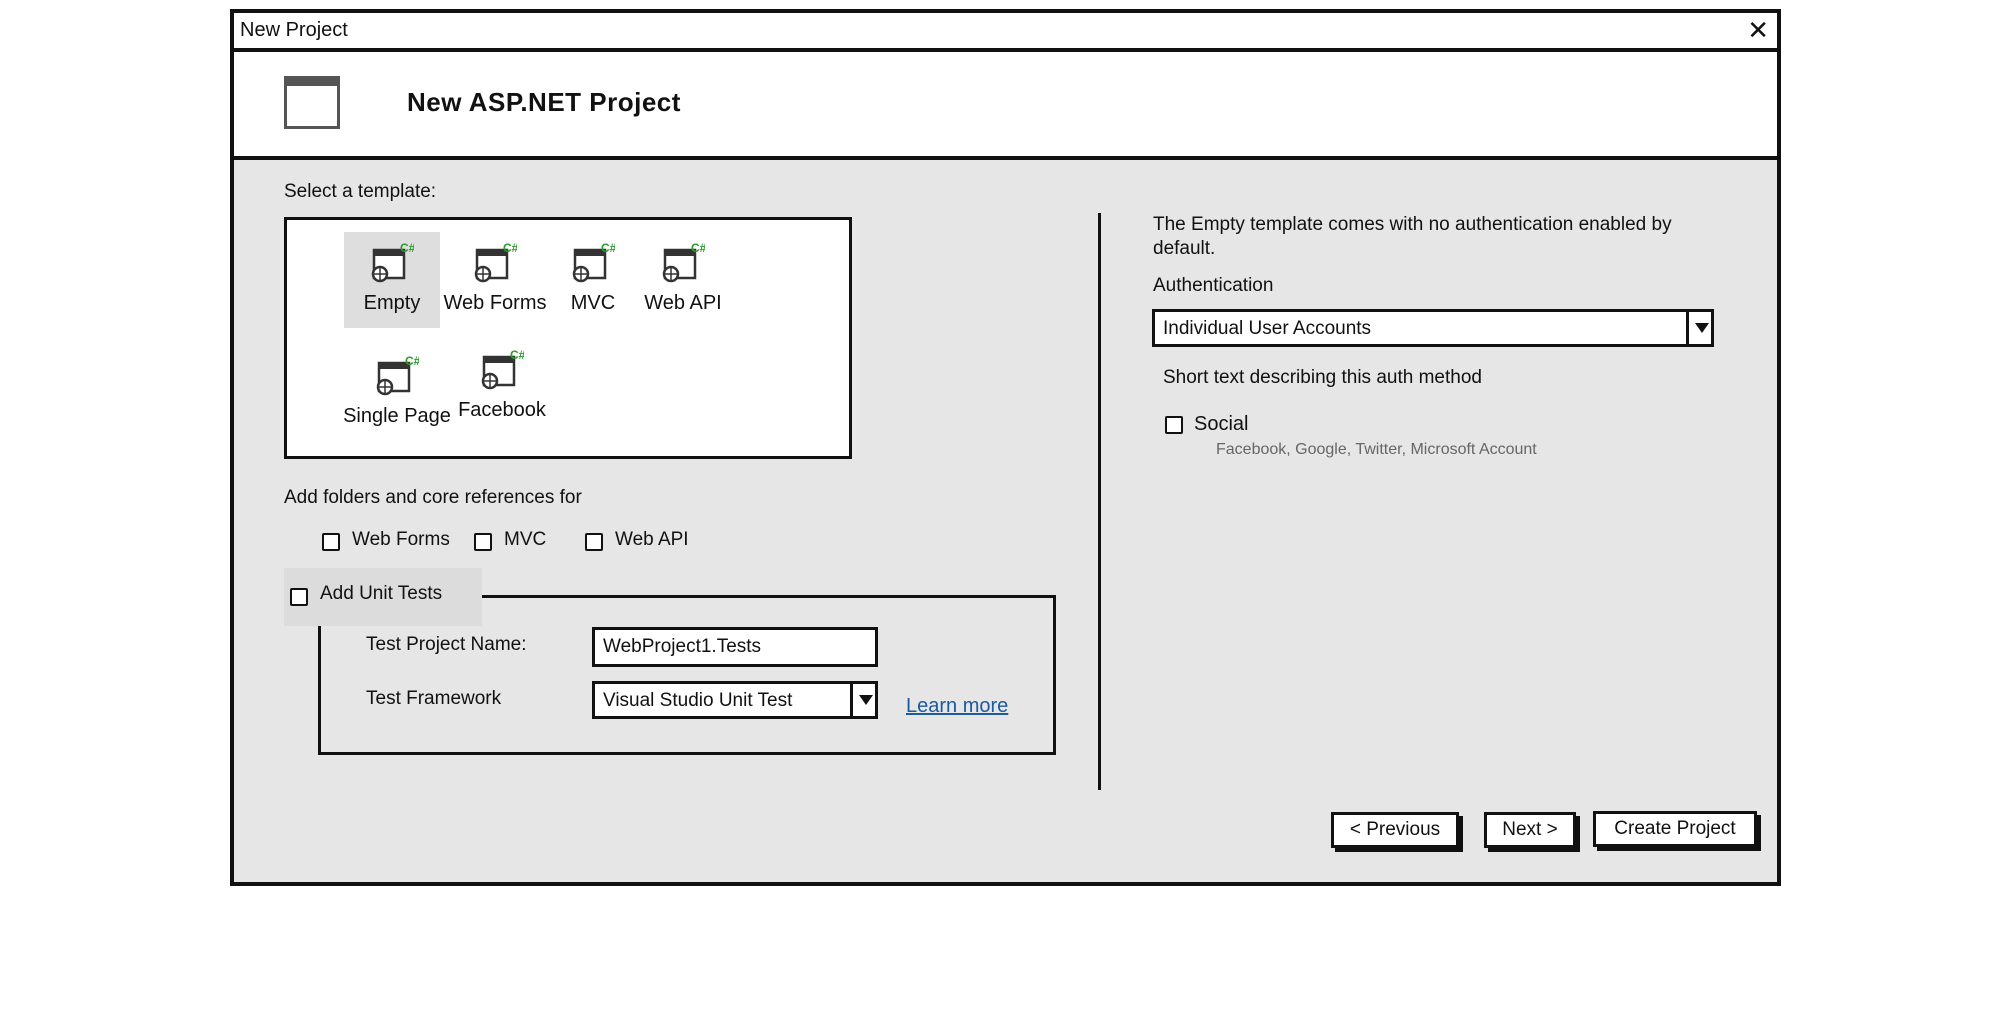 The width and height of the screenshot is (1999, 1009). What do you see at coordinates (735, 647) in the screenshot?
I see `test-project-name-input: WebProject1.Tests` at bounding box center [735, 647].